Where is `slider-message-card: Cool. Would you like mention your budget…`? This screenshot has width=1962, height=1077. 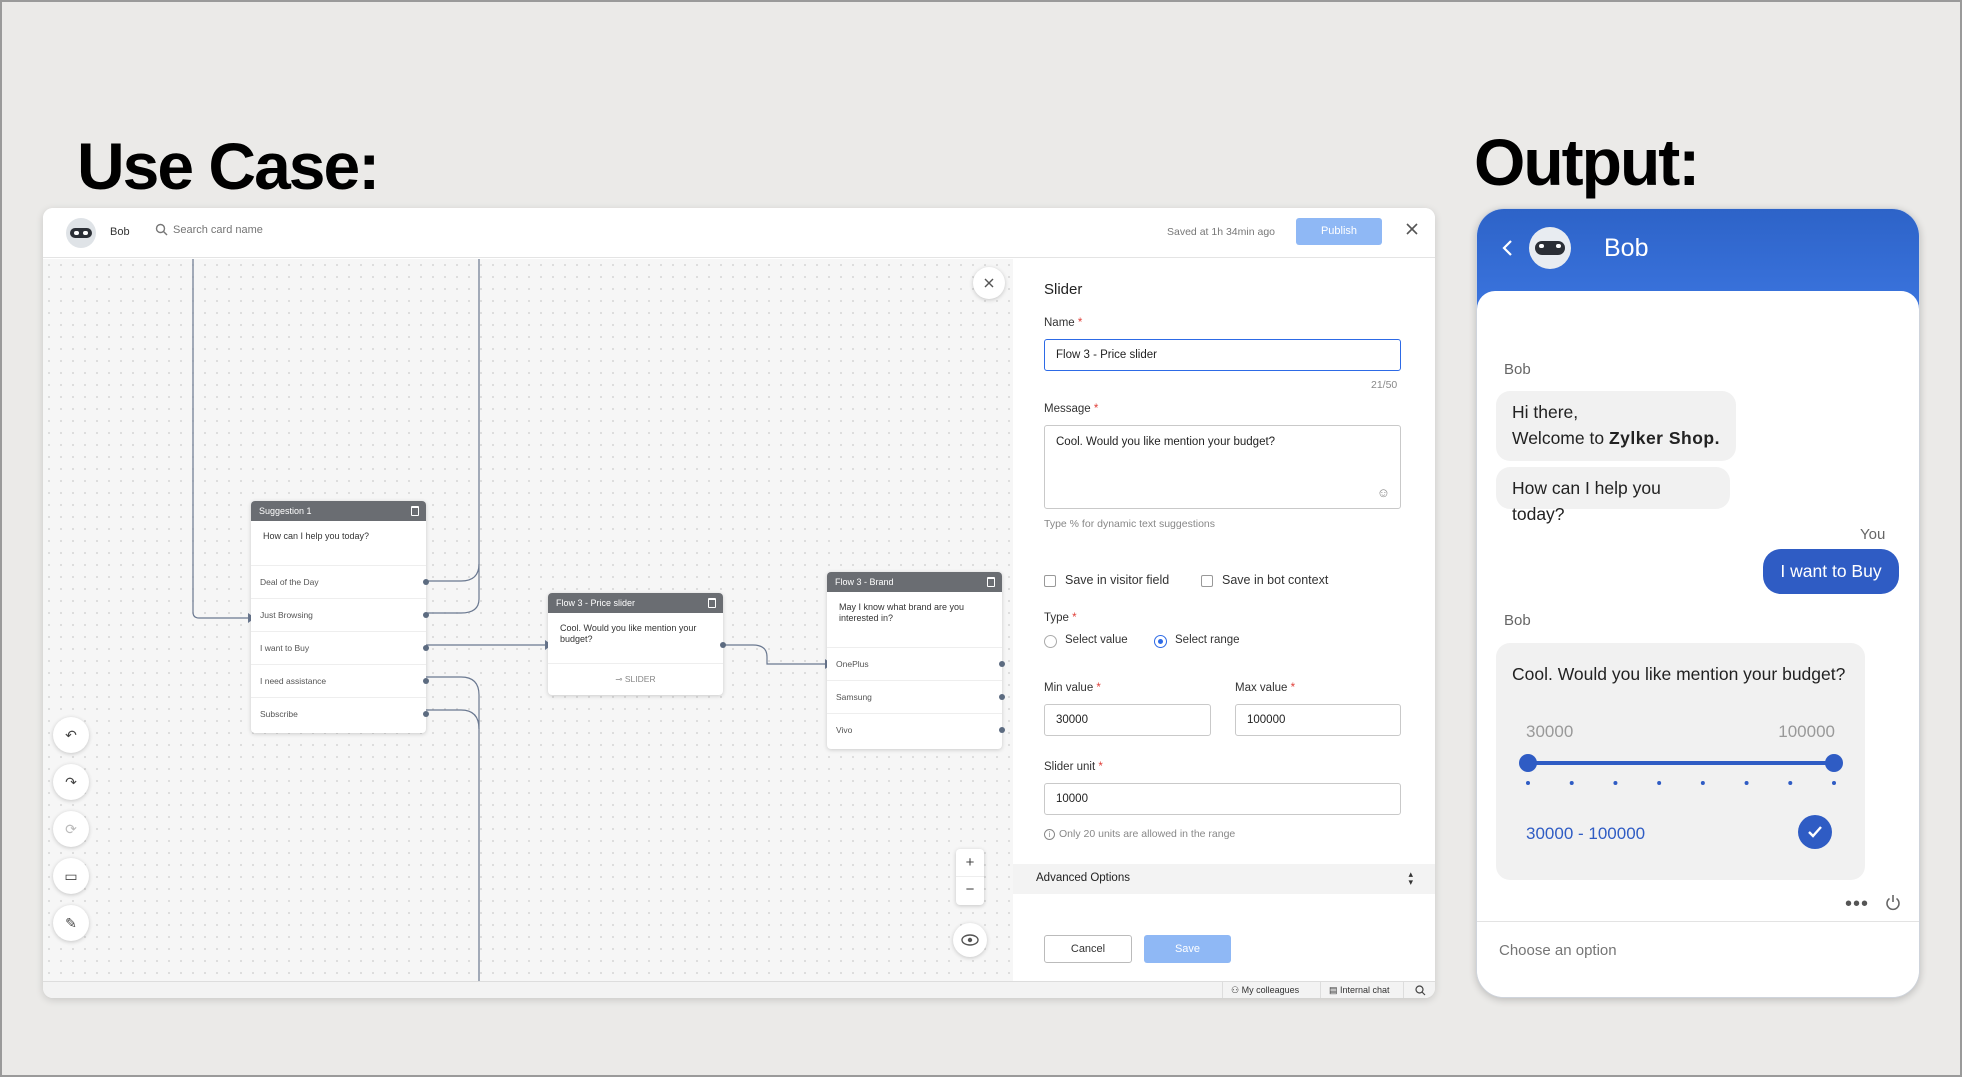
slider-message-card: Cool. Would you like mention your budget… is located at coordinates (1680, 761).